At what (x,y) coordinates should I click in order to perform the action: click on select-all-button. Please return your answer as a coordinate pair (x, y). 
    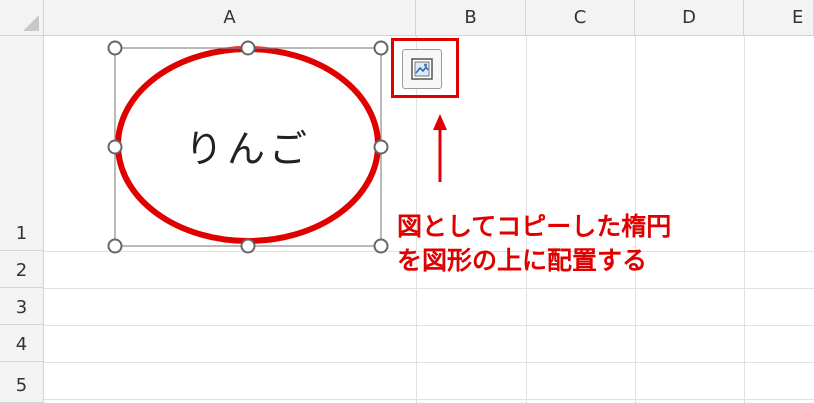
    Looking at the image, I should click on (22, 18).